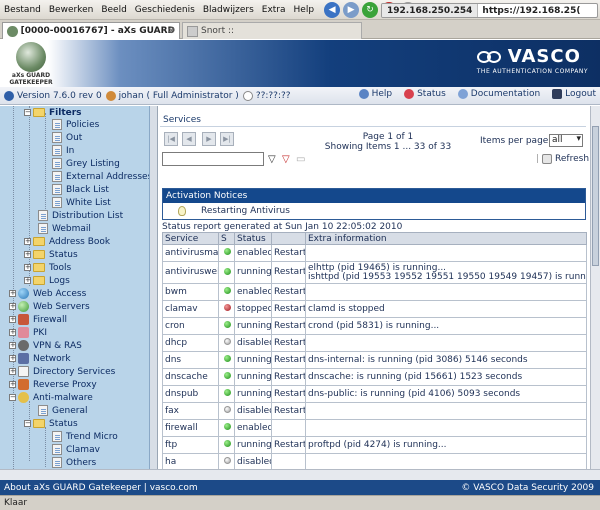  I want to click on tree-item-trend-micro: Trend Micro, so click(85, 436).